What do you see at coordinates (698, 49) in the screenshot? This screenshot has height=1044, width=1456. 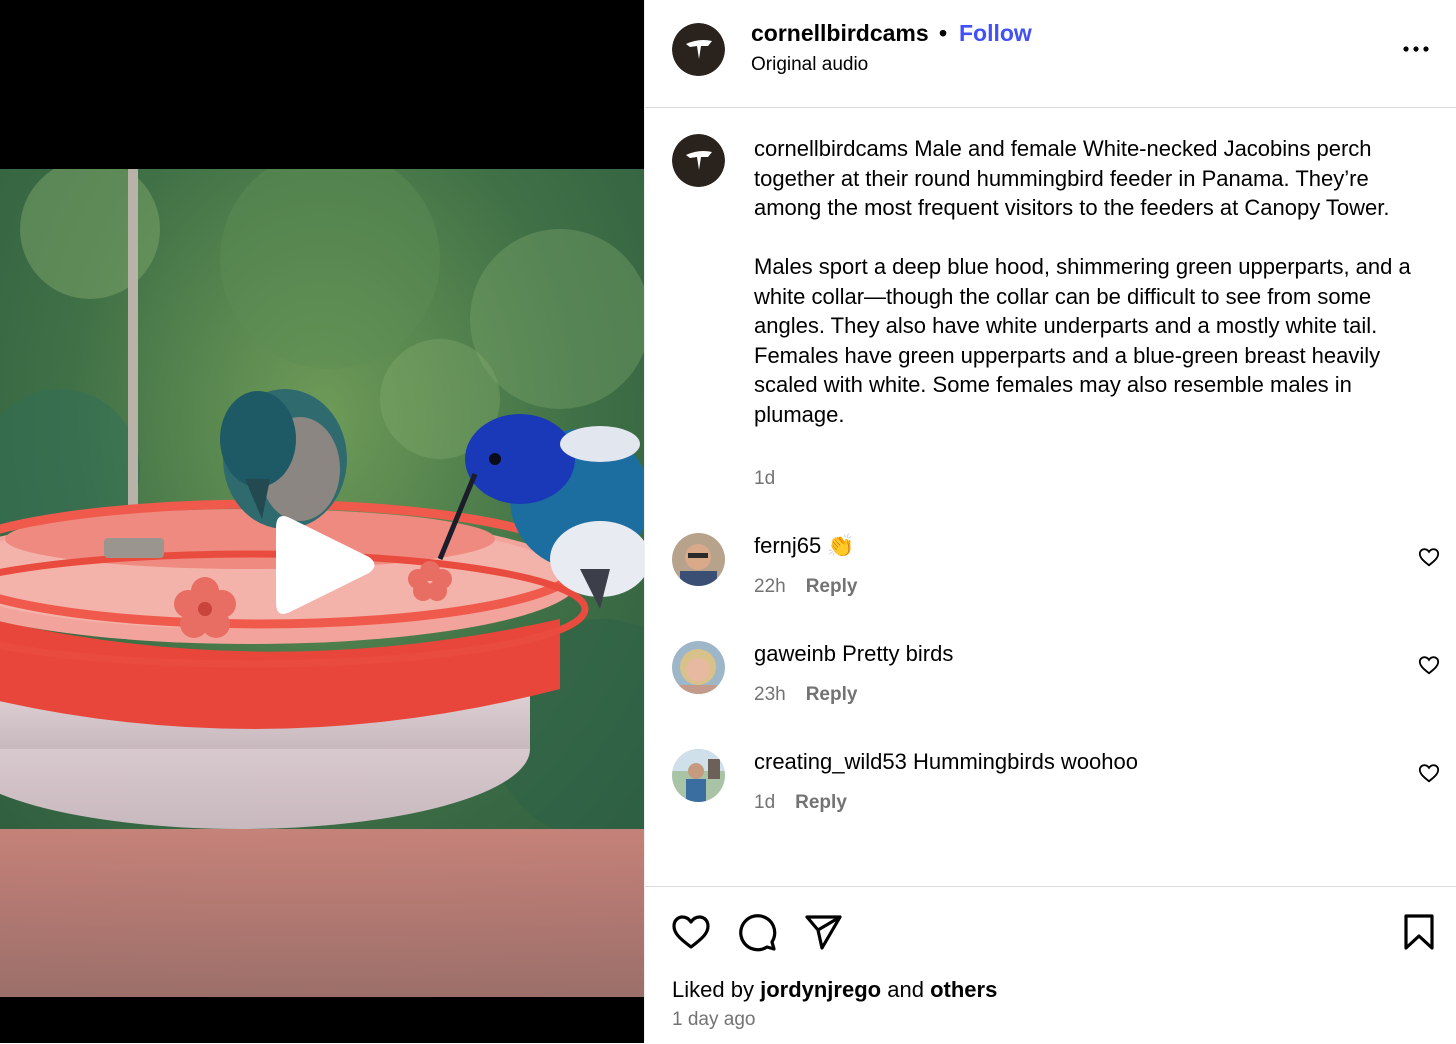 I see `author-avatar` at bounding box center [698, 49].